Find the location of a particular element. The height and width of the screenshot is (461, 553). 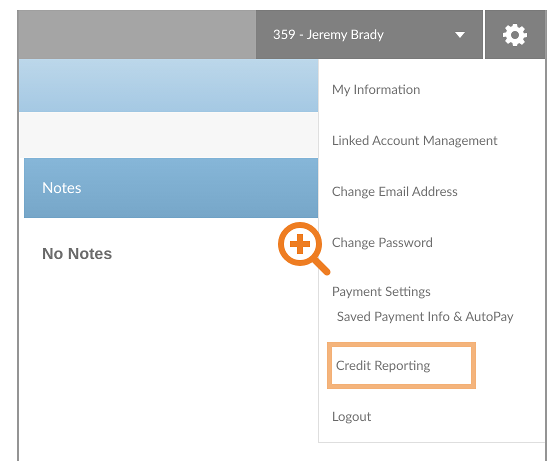

empty-notes-text: No Notes is located at coordinates (77, 255).